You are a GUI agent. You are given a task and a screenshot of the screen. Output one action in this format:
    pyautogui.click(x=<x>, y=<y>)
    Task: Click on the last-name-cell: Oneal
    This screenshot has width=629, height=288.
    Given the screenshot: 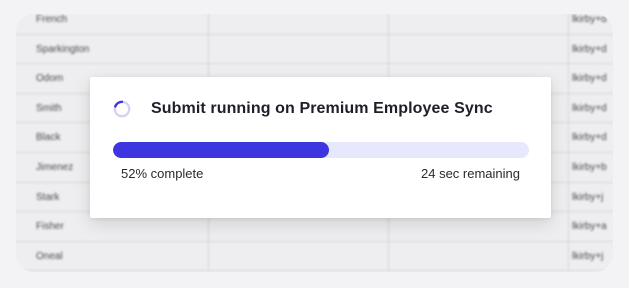 What is the action you would take?
    pyautogui.click(x=49, y=256)
    